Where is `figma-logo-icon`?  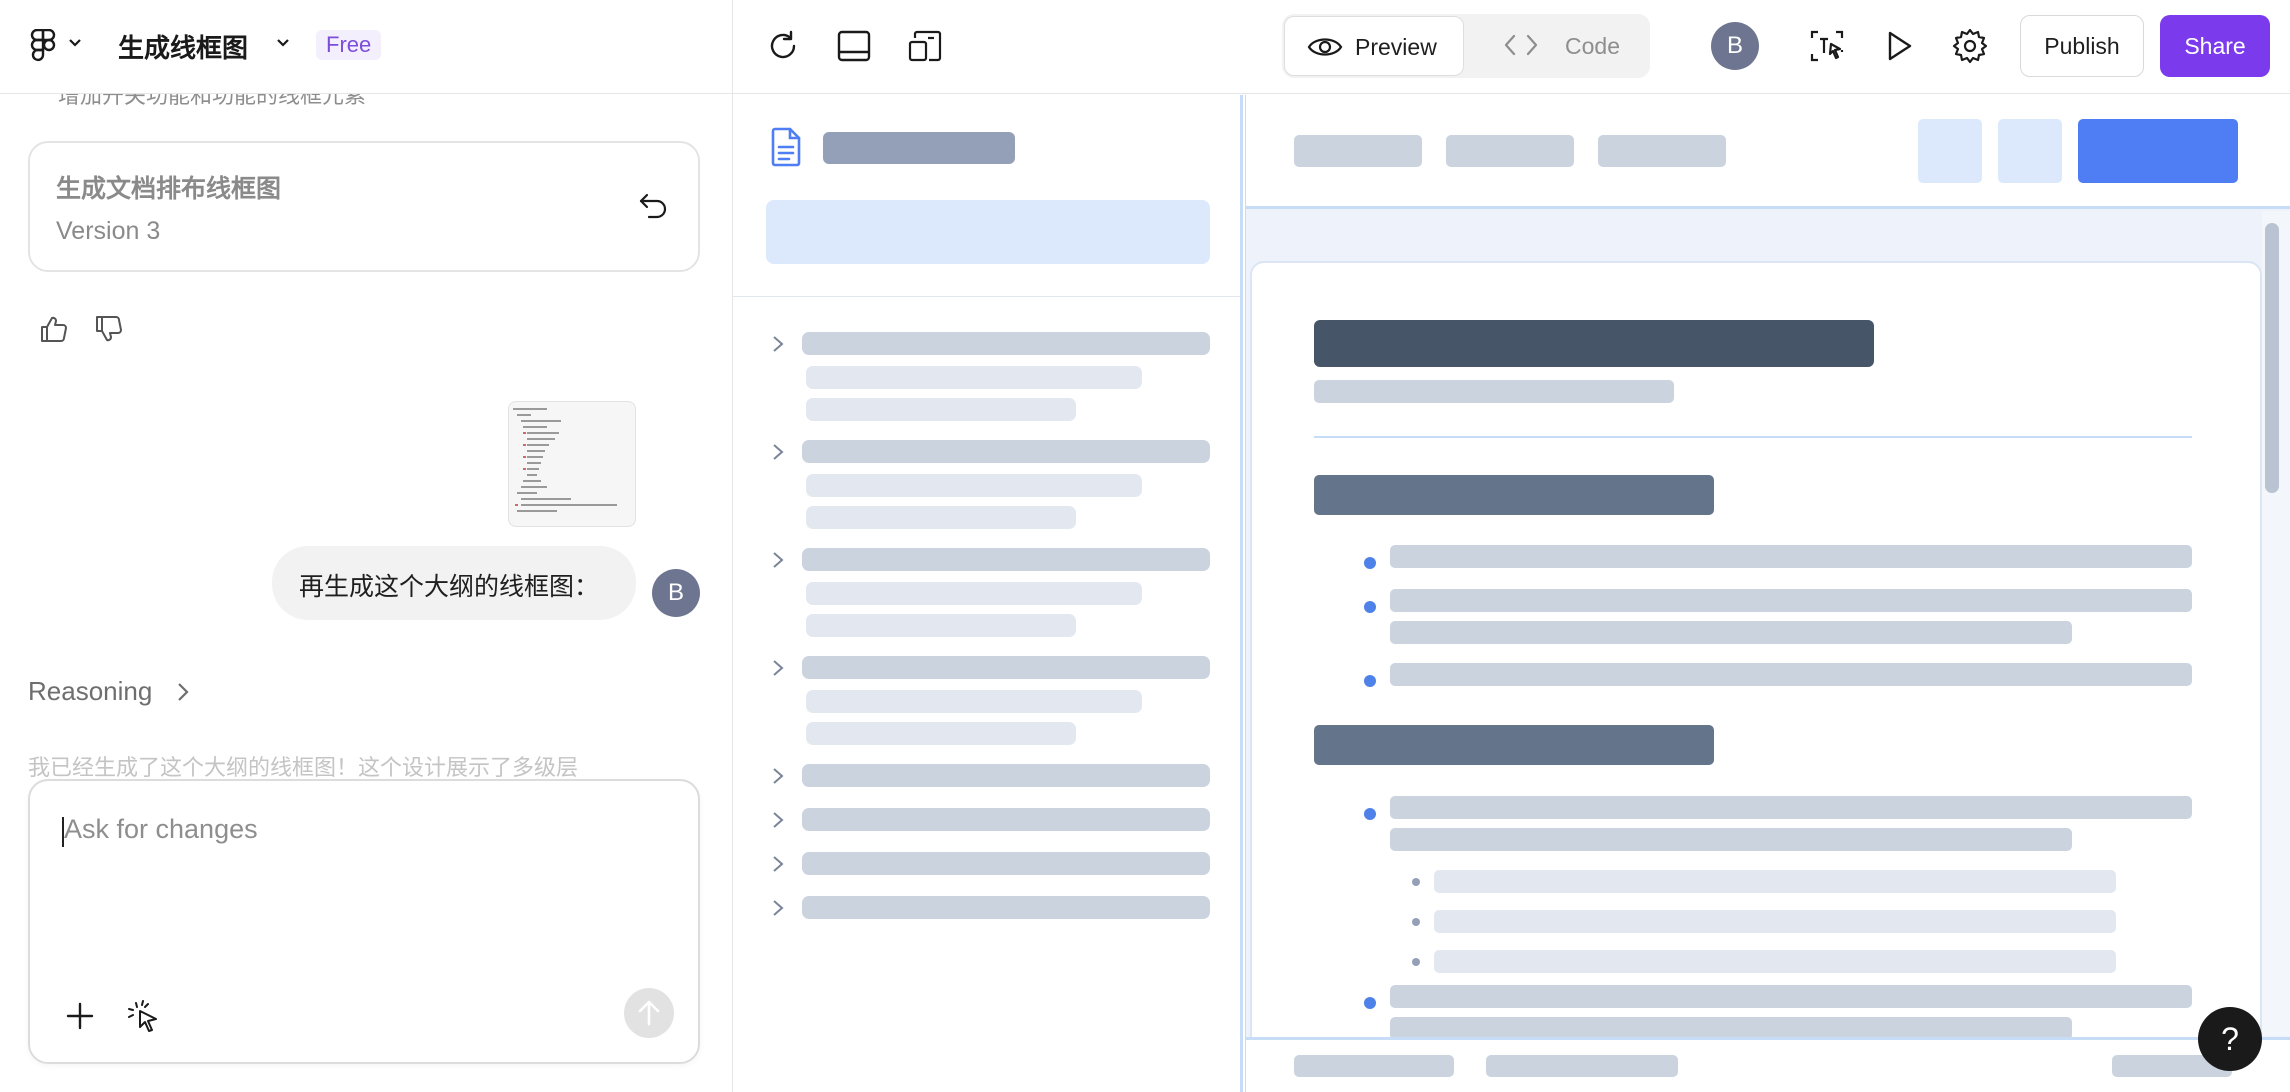
figma-logo-icon is located at coordinates (43, 46).